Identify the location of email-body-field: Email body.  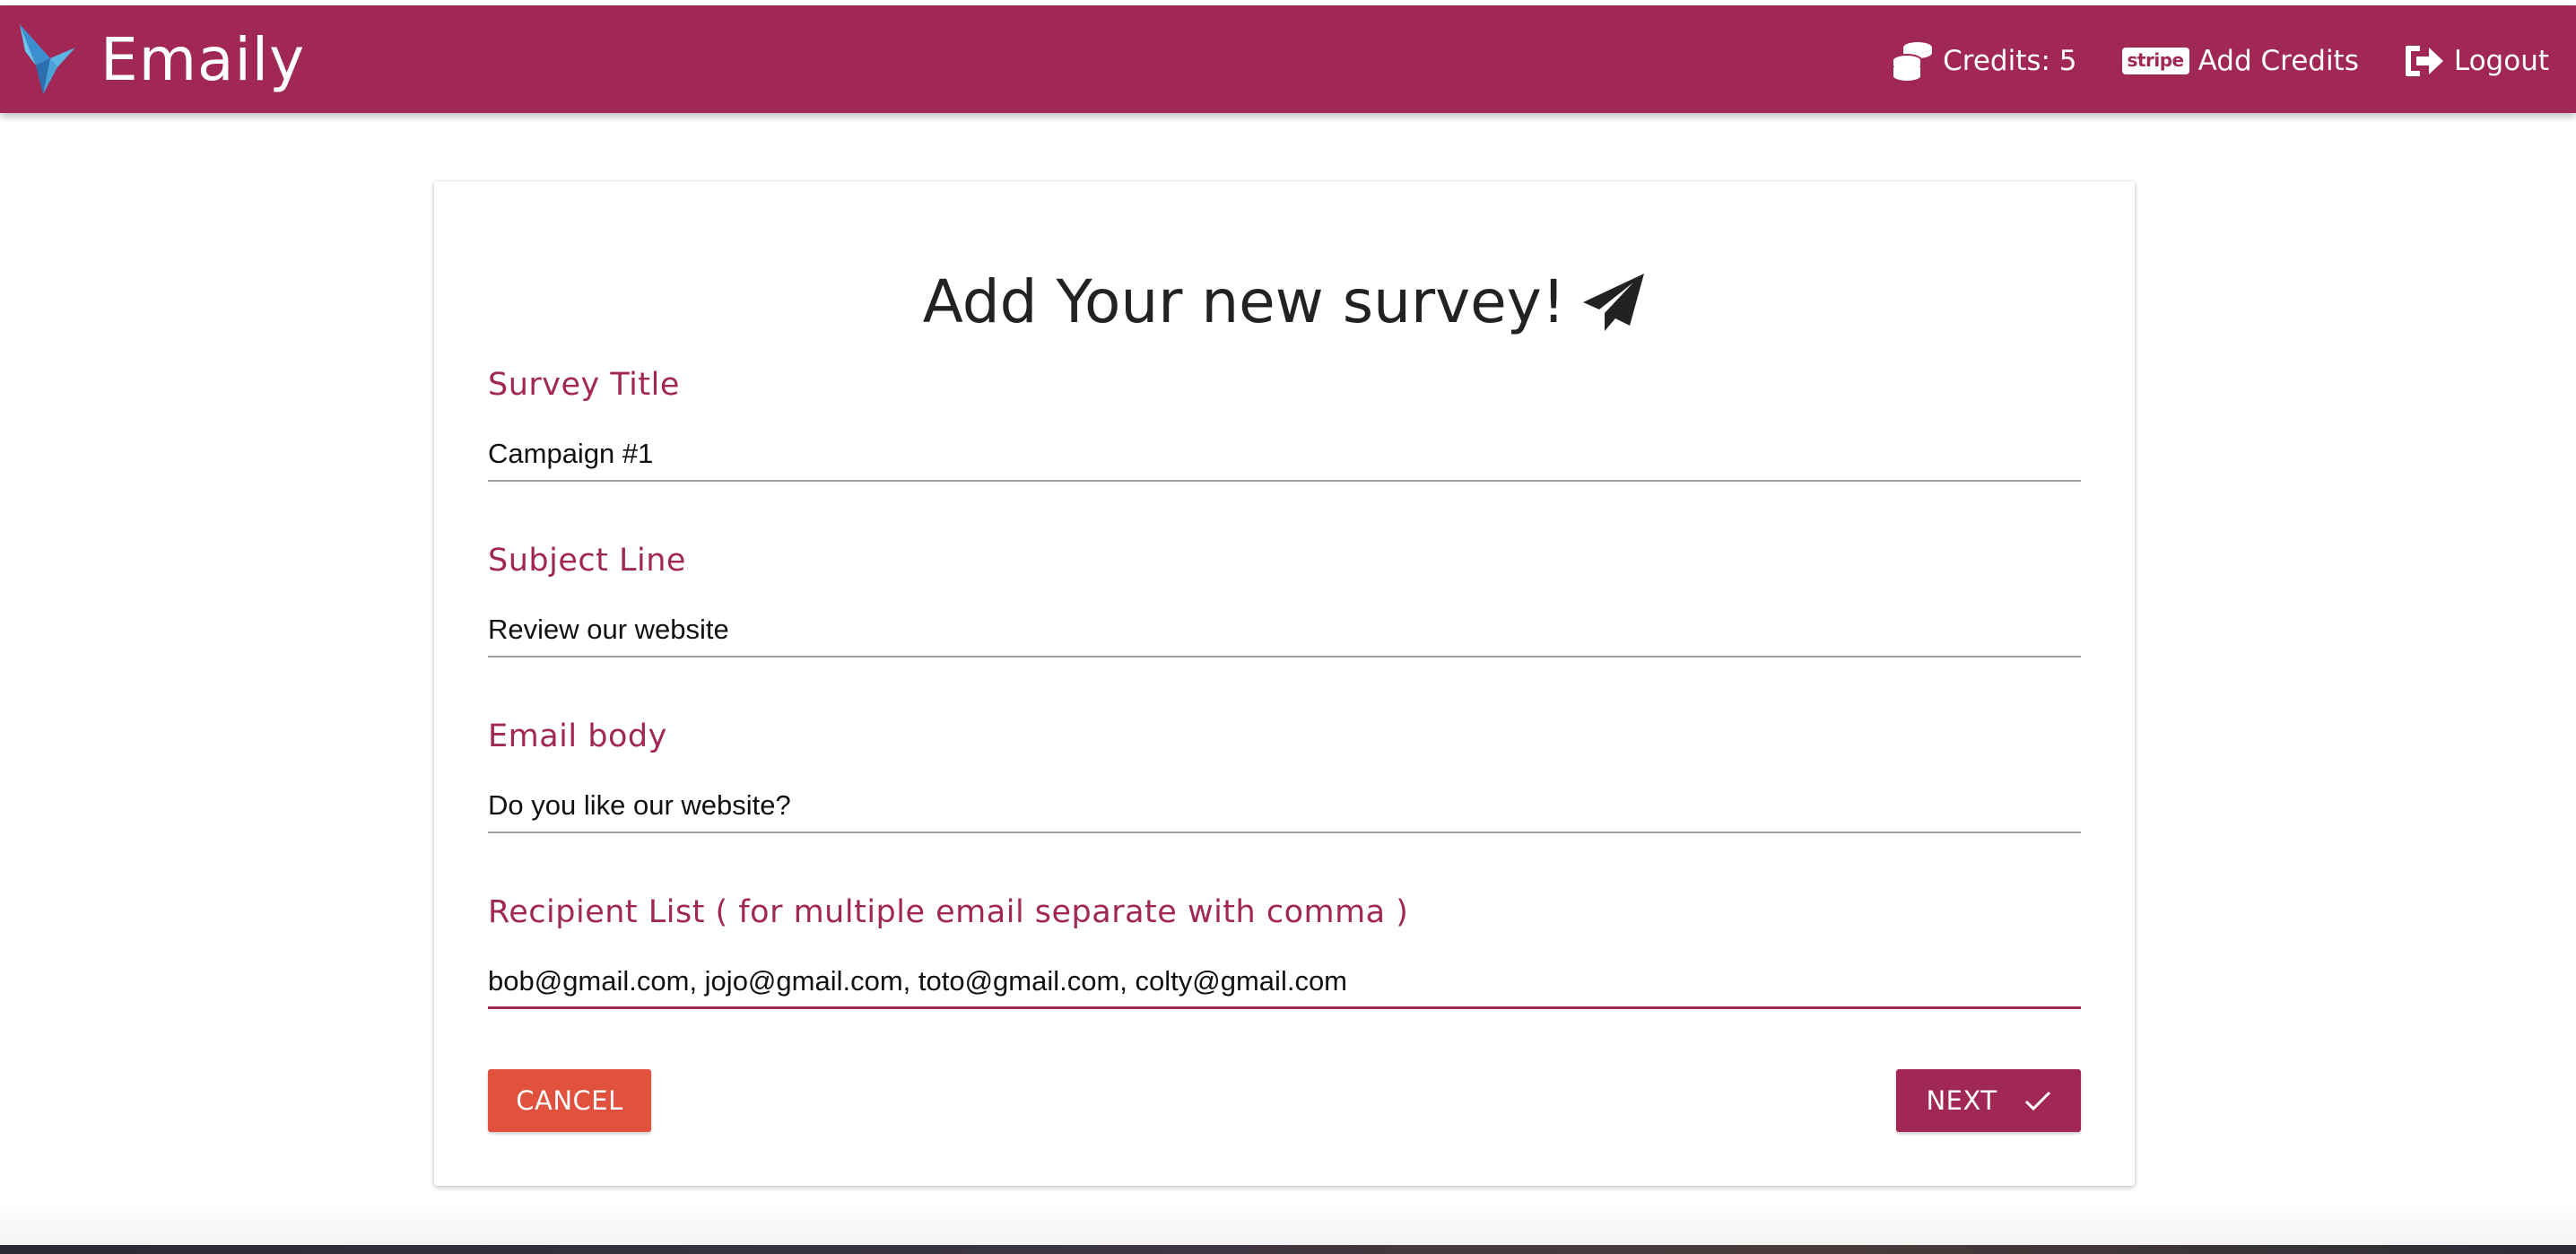
(1284, 777).